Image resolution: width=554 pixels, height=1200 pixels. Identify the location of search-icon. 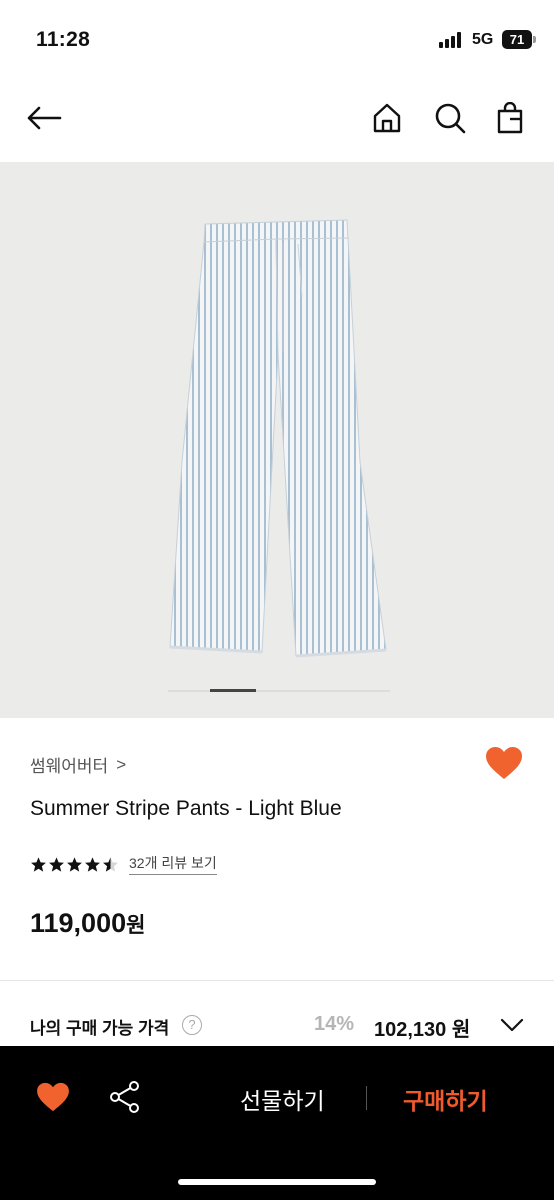
(450, 118).